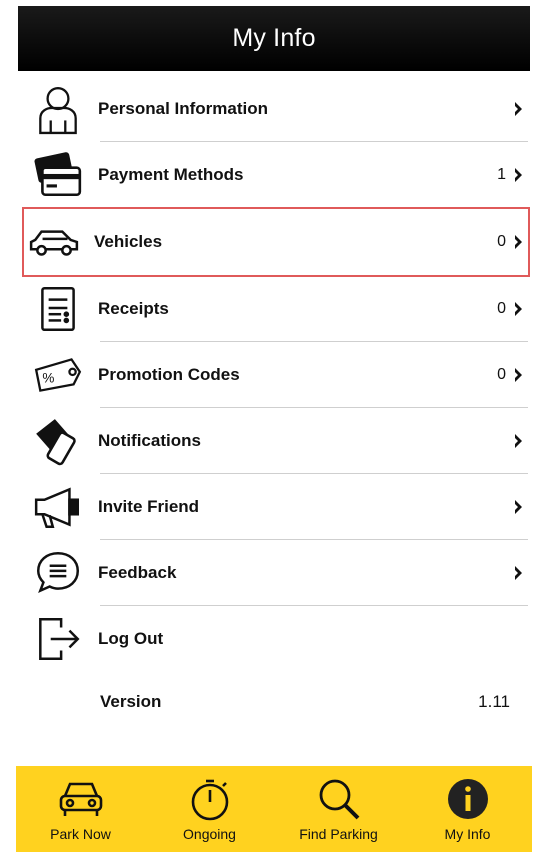  Describe the element at coordinates (278, 375) in the screenshot. I see `menu-item-promotion-codes: % Promotion Codes 0` at that location.